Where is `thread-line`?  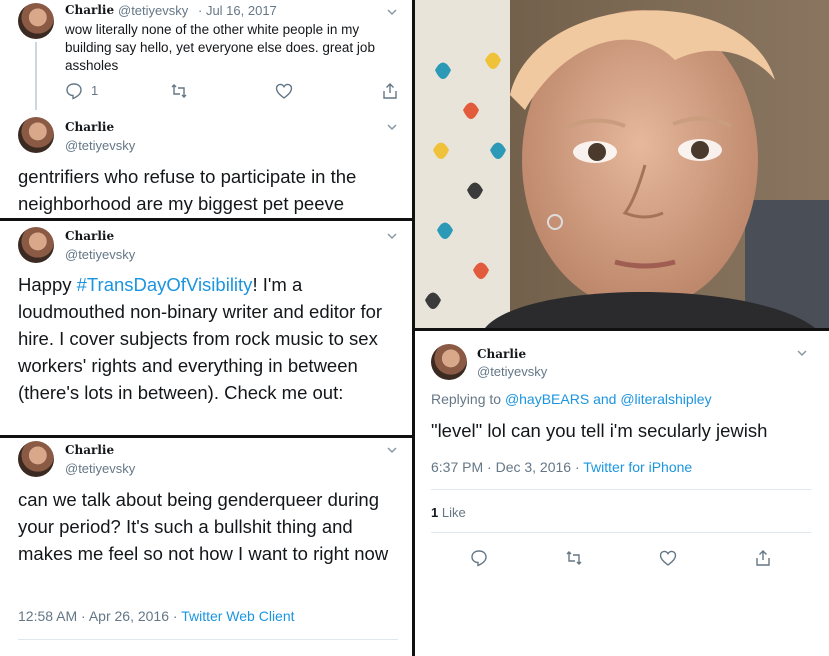
thread-line is located at coordinates (36, 76).